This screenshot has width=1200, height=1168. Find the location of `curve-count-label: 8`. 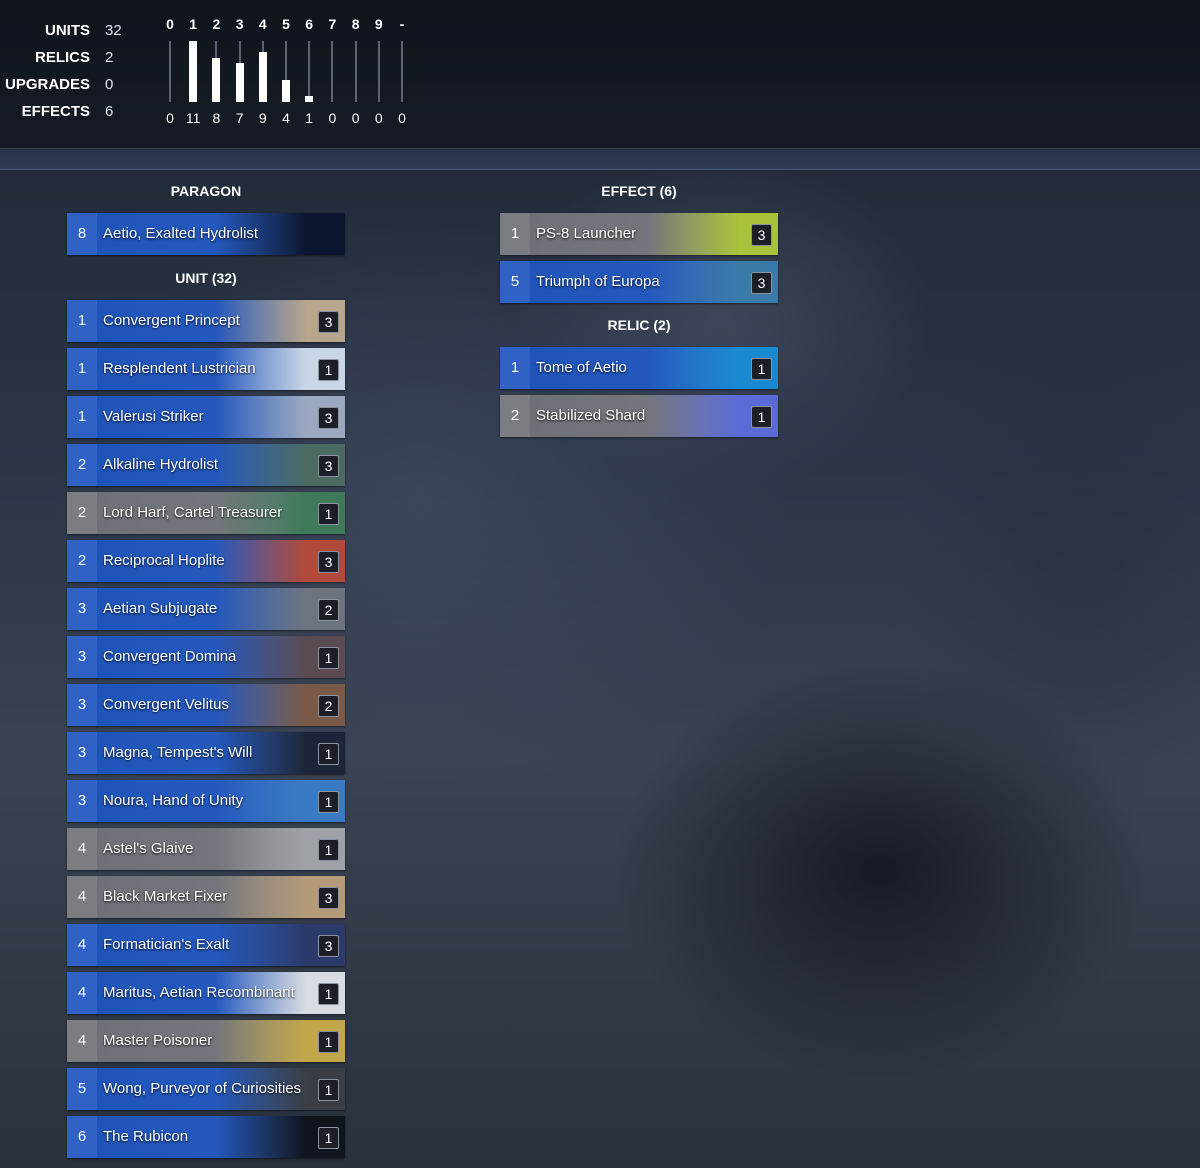

curve-count-label: 8 is located at coordinates (216, 118).